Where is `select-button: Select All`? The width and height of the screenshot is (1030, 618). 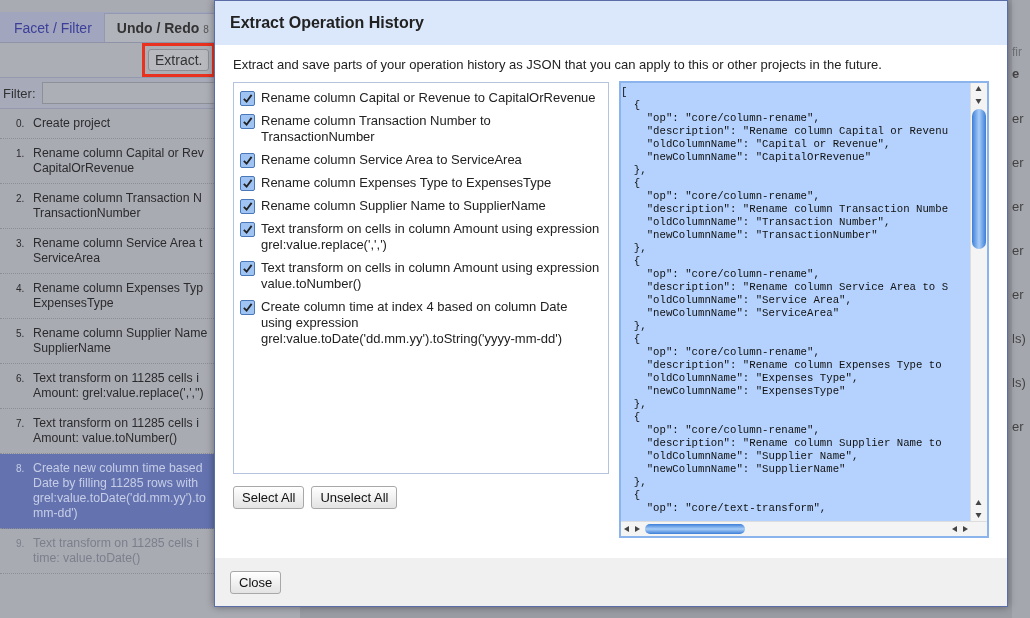
select-button: Select All is located at coordinates (269, 497).